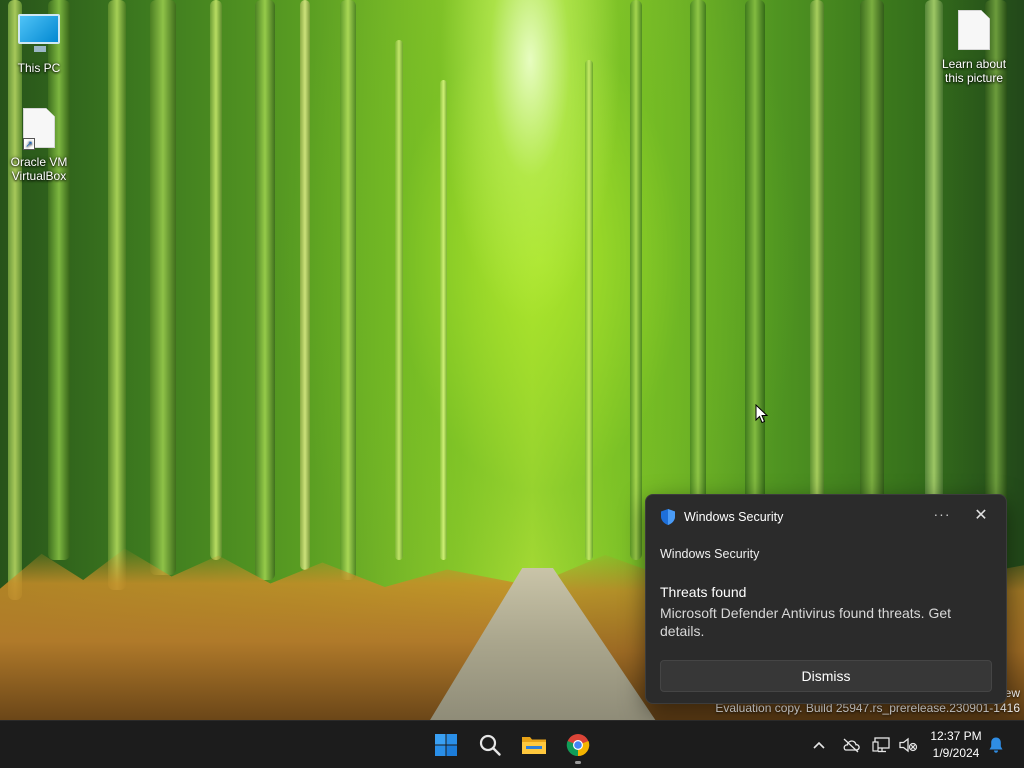 The image size is (1024, 768). I want to click on search-icon, so click(490, 745).